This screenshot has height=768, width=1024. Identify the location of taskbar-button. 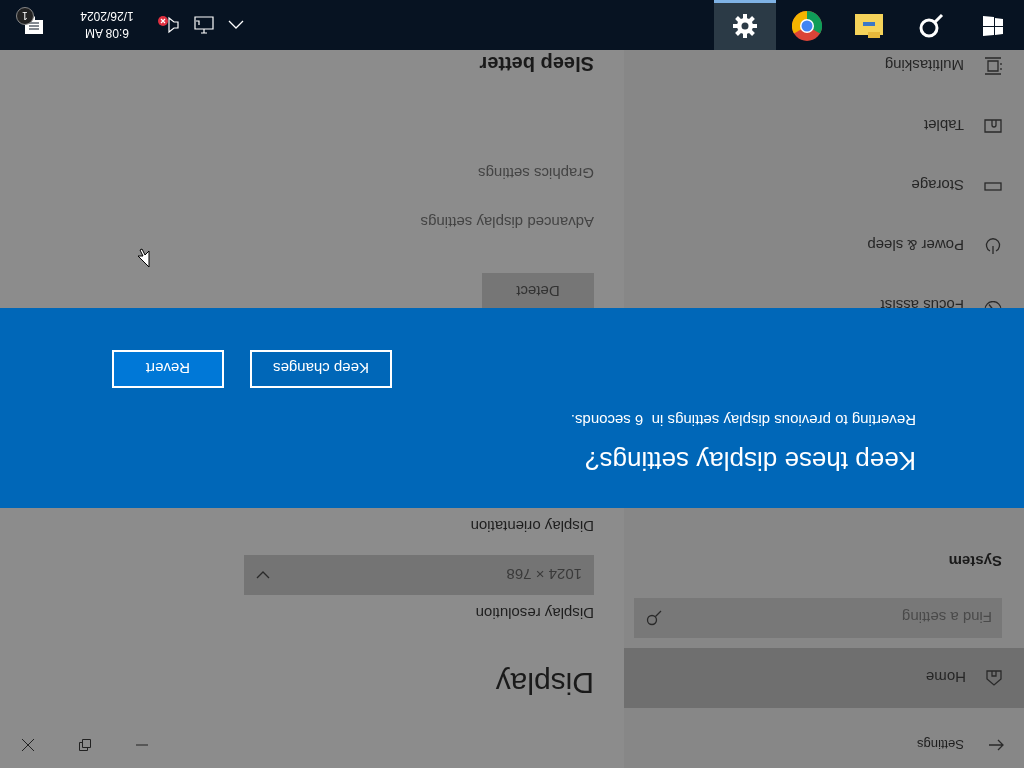
(745, 25).